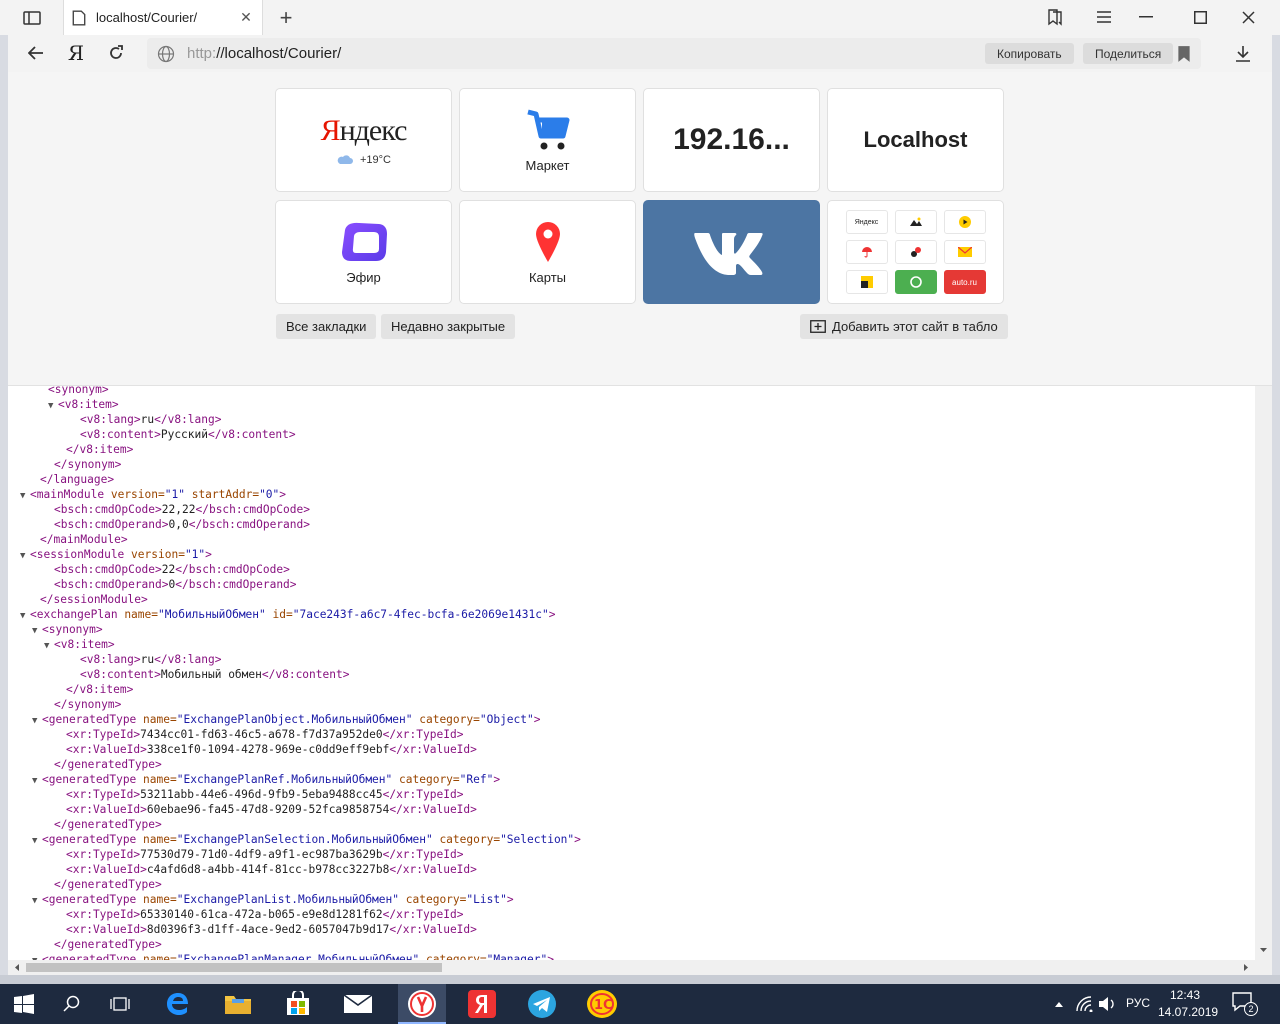 Image resolution: width=1280 pixels, height=1024 pixels. Describe the element at coordinates (1263, 673) in the screenshot. I see `vertical-scrollbar` at that location.